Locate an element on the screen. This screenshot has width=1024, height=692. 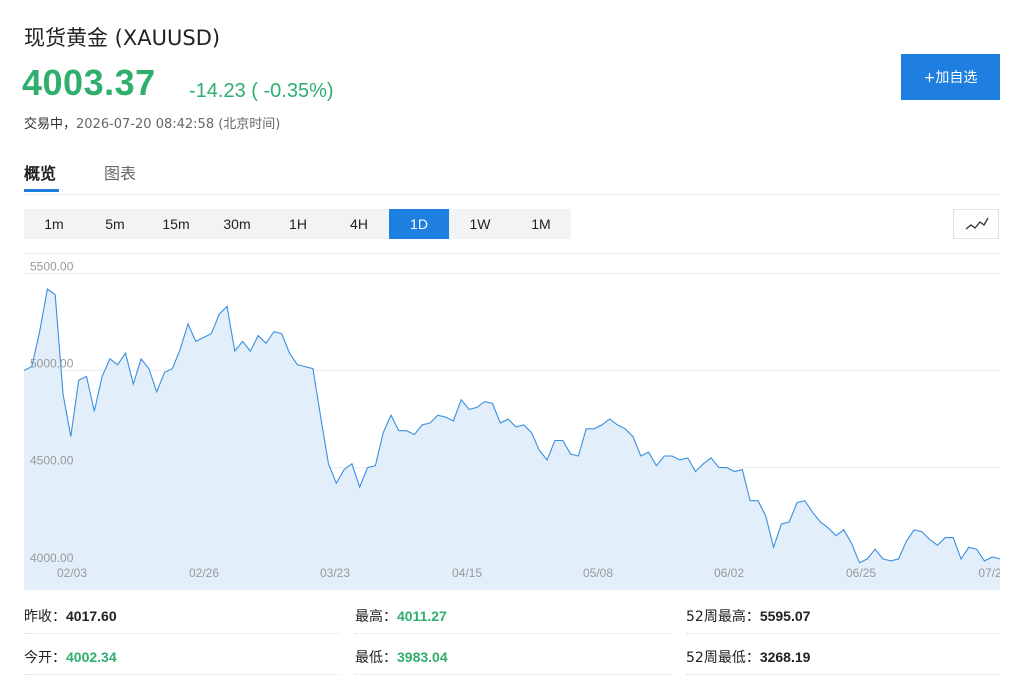
stat-open: 今开：4002.34 is located at coordinates (70, 657).